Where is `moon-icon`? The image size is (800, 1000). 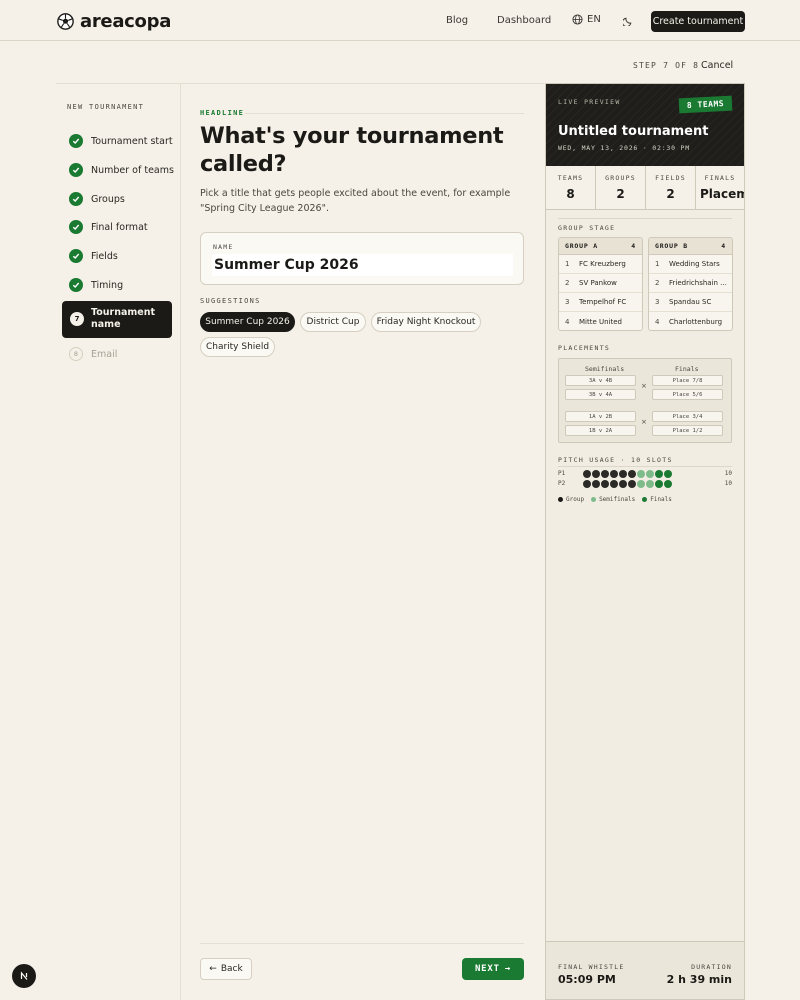
moon-icon is located at coordinates (628, 20).